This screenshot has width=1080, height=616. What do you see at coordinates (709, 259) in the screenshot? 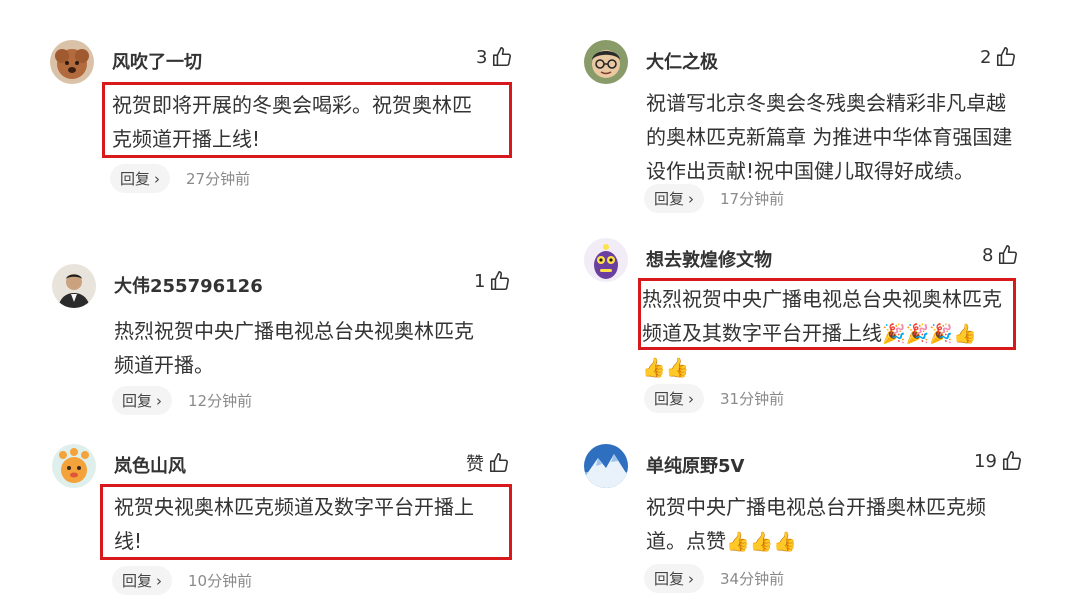
I see `username: 想去敦煌修文物` at bounding box center [709, 259].